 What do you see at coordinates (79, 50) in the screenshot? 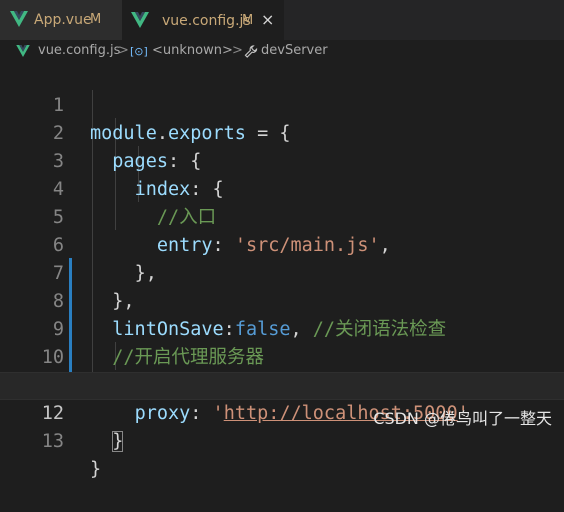
I see `breadcrumb-file: vue.config.js` at bounding box center [79, 50].